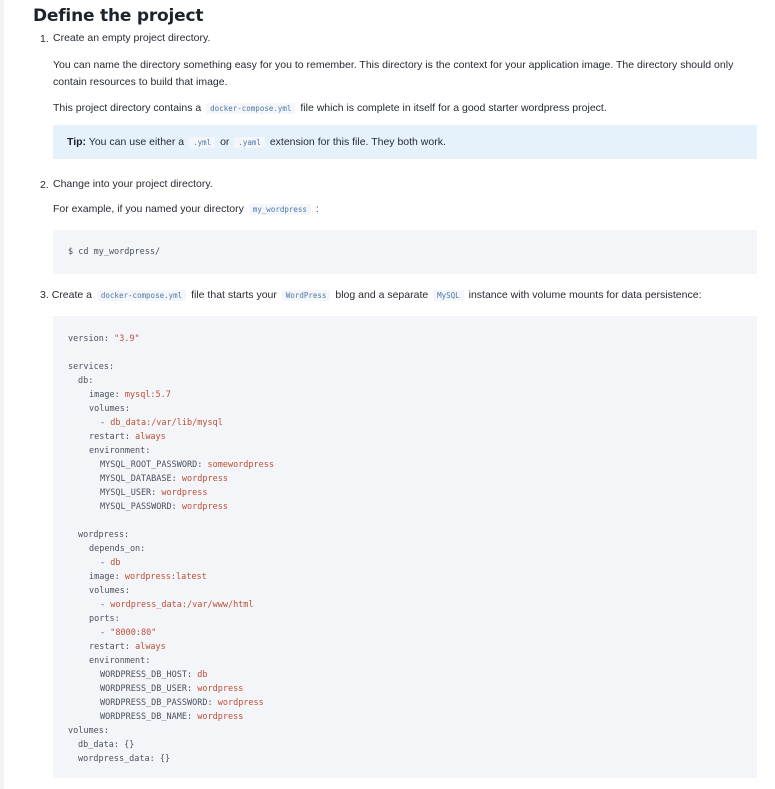 Image resolution: width=775 pixels, height=789 pixels. Describe the element at coordinates (317, 209) in the screenshot. I see `step-2-colon: :` at that location.